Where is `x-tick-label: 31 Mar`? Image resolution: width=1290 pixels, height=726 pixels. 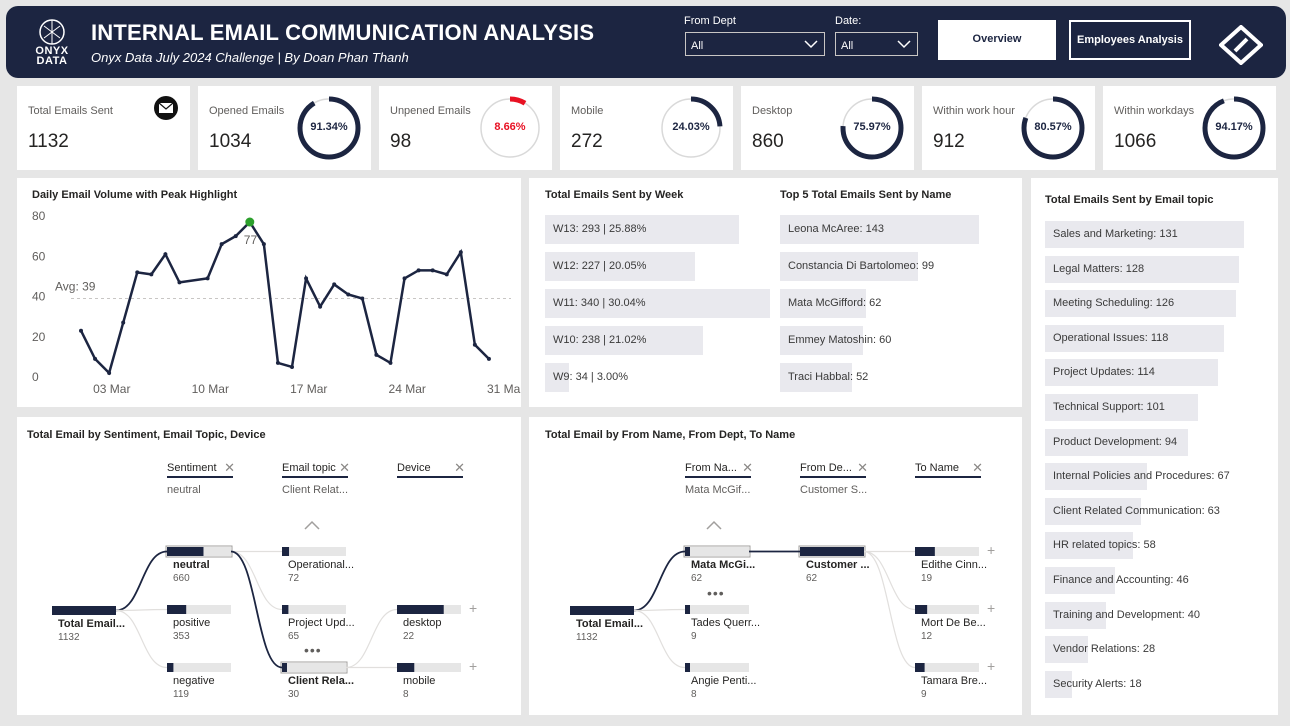
x-tick-label: 31 Mar is located at coordinates (504, 389).